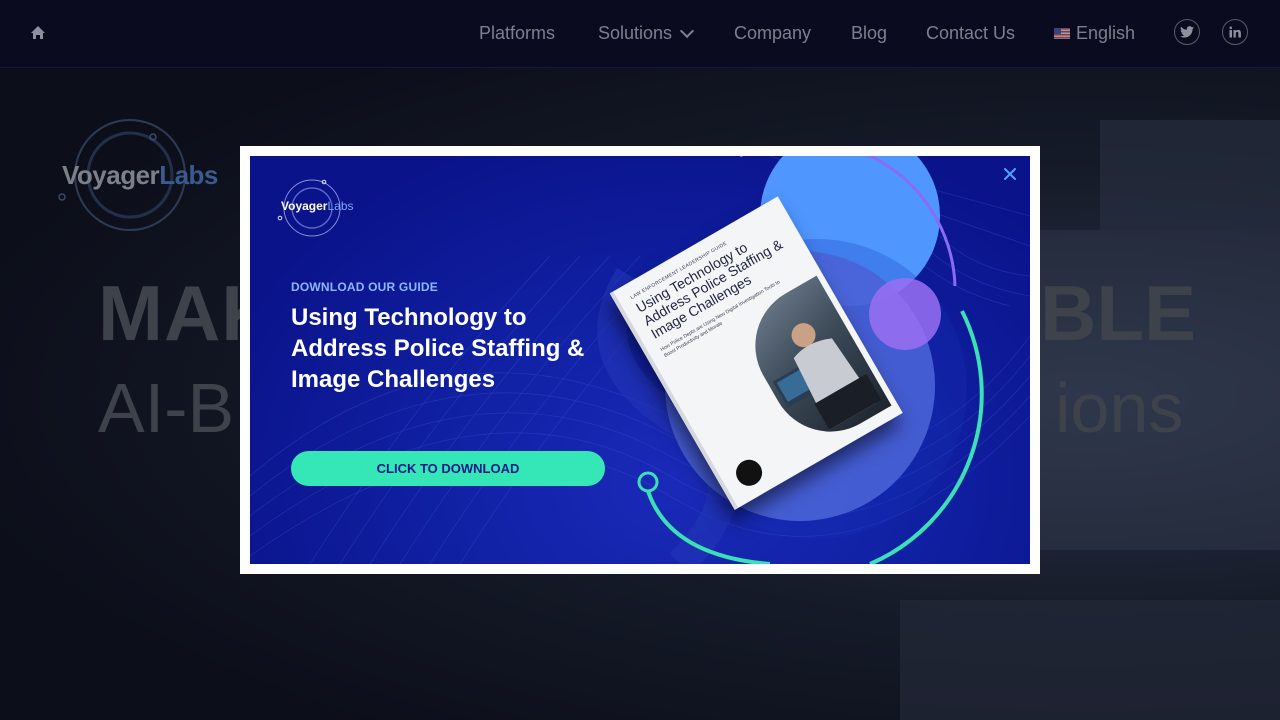 This screenshot has width=1280, height=720. What do you see at coordinates (869, 33) in the screenshot?
I see `nav-blog-link: Blog` at bounding box center [869, 33].